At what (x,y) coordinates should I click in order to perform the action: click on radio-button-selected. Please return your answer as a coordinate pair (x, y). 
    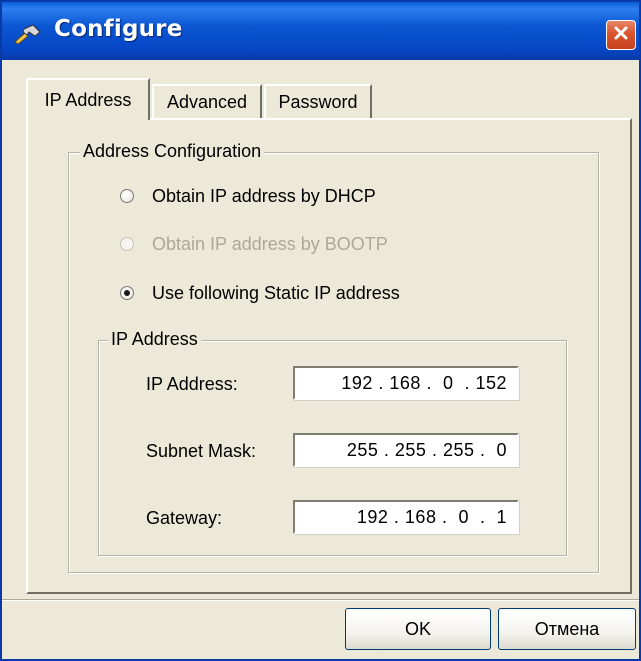
    Looking at the image, I should click on (127, 293).